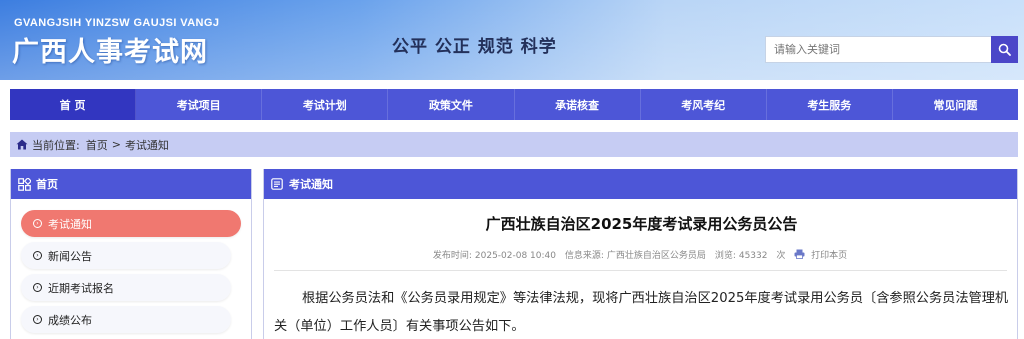  What do you see at coordinates (131, 223) in the screenshot?
I see `sidebar-item-exam-notice: › 考试通知` at bounding box center [131, 223].